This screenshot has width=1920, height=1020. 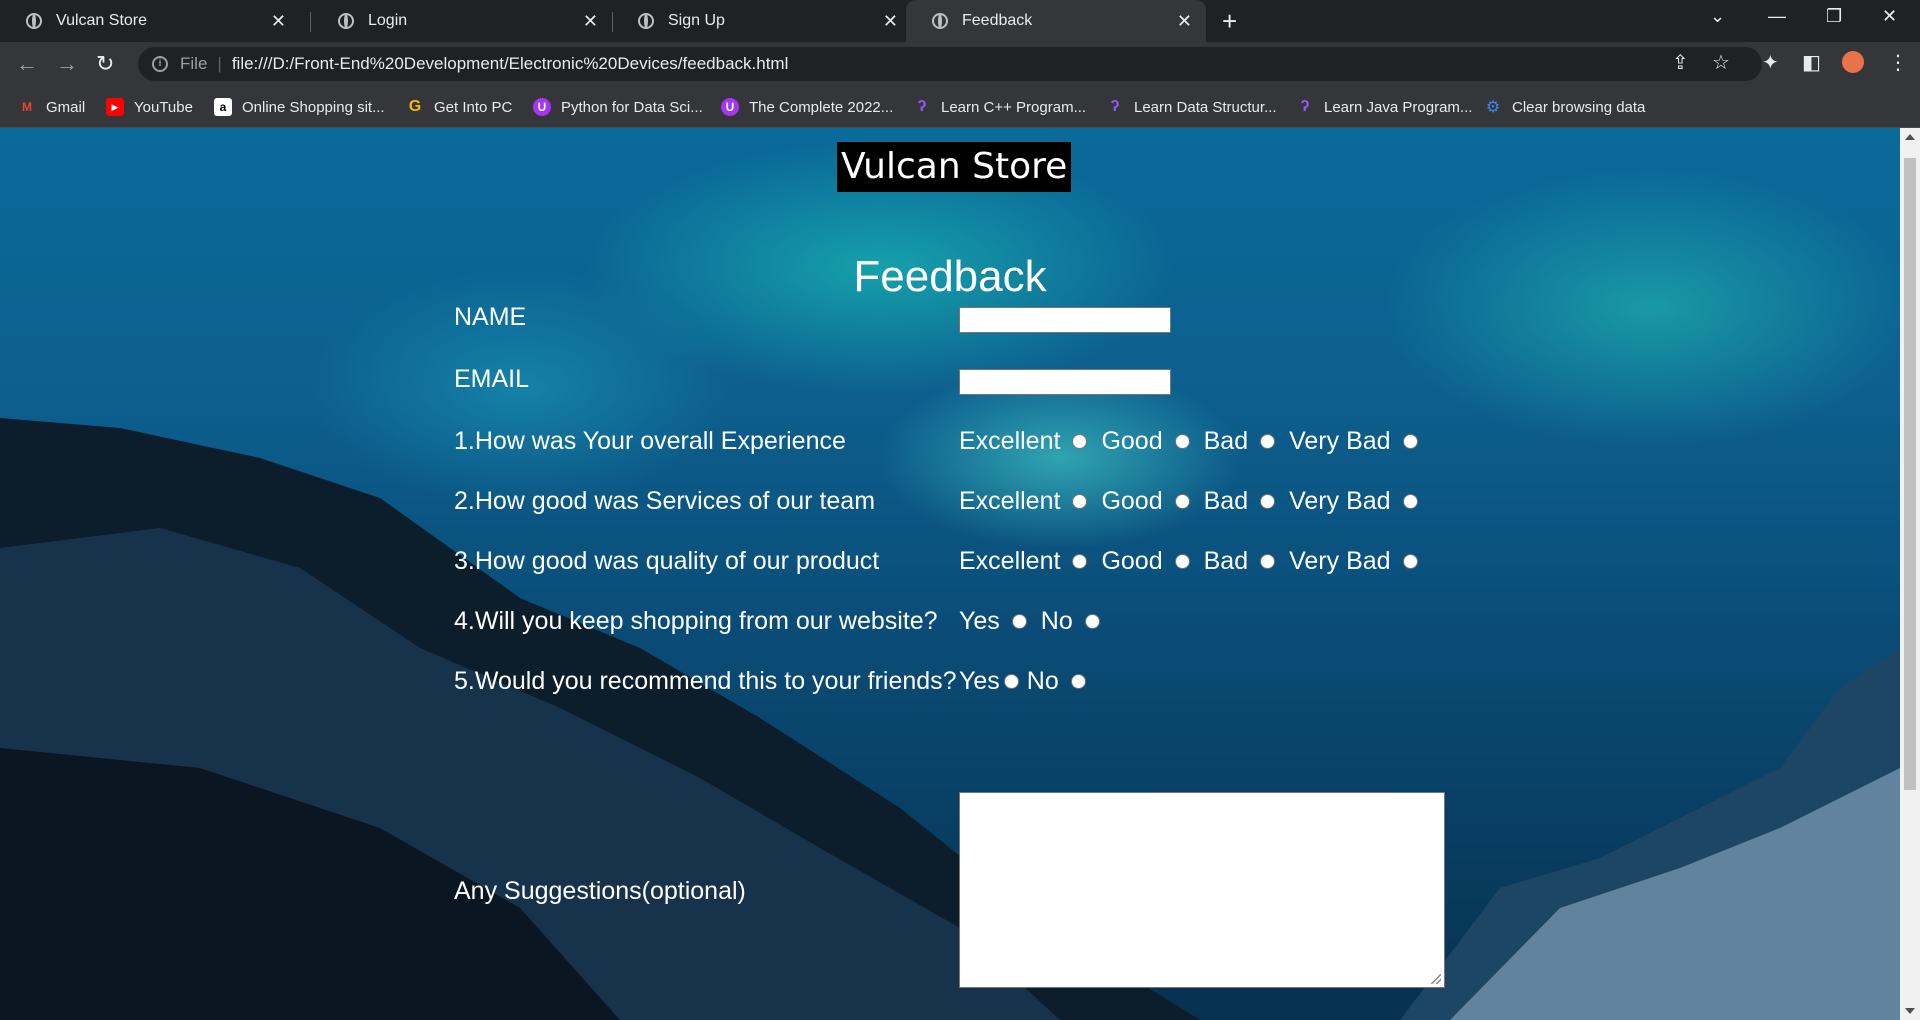 I want to click on globe-icon, so click(x=940, y=21).